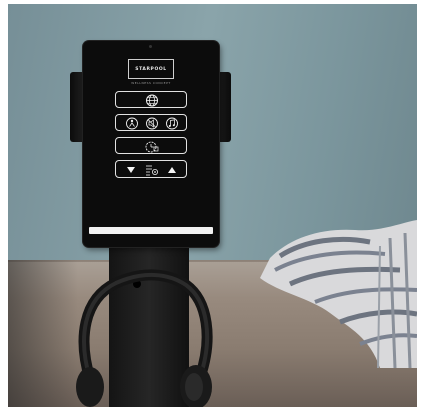 This screenshot has width=422, height=411. I want to click on language-button, so click(151, 99).